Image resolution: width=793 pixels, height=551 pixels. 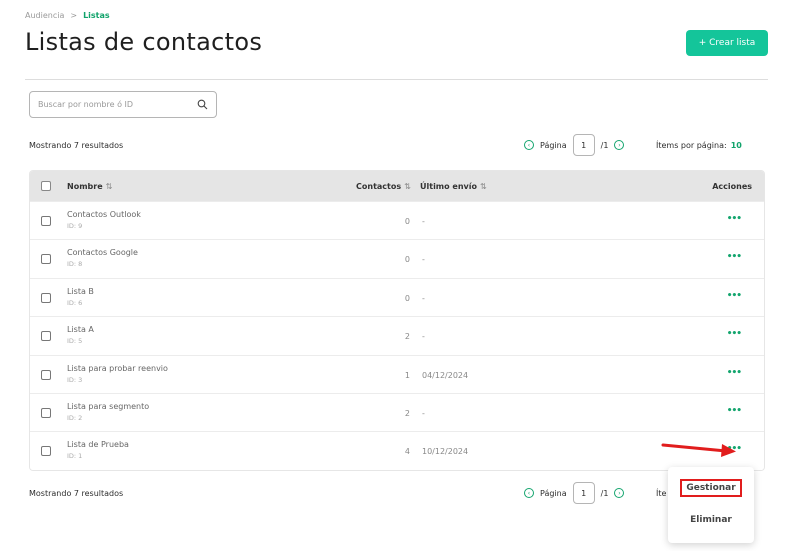 I want to click on list-name: Contactos Google, so click(x=102, y=252).